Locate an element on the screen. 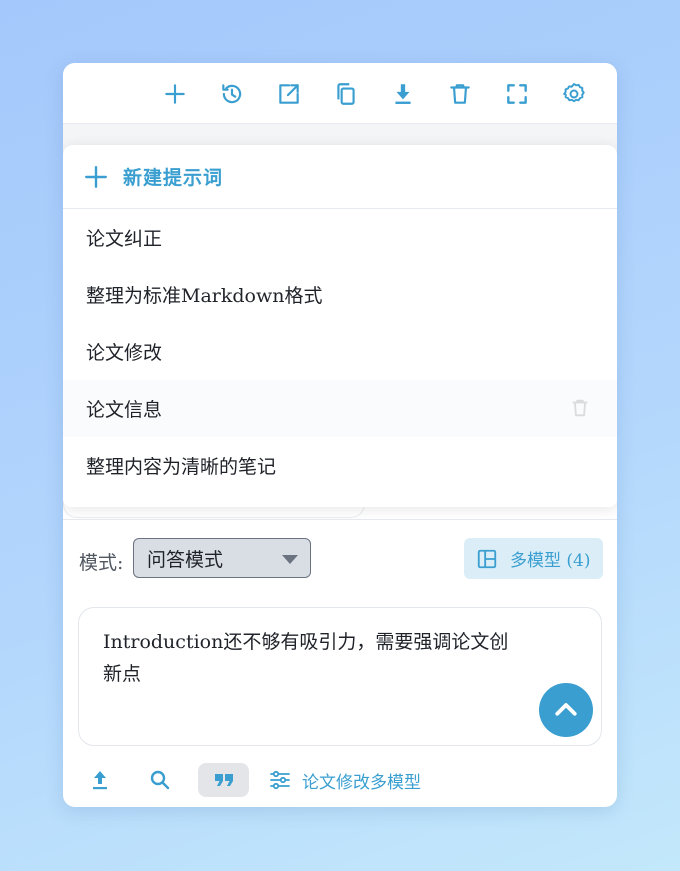 This screenshot has height=871, width=680. chevron-down-icon is located at coordinates (290, 559).